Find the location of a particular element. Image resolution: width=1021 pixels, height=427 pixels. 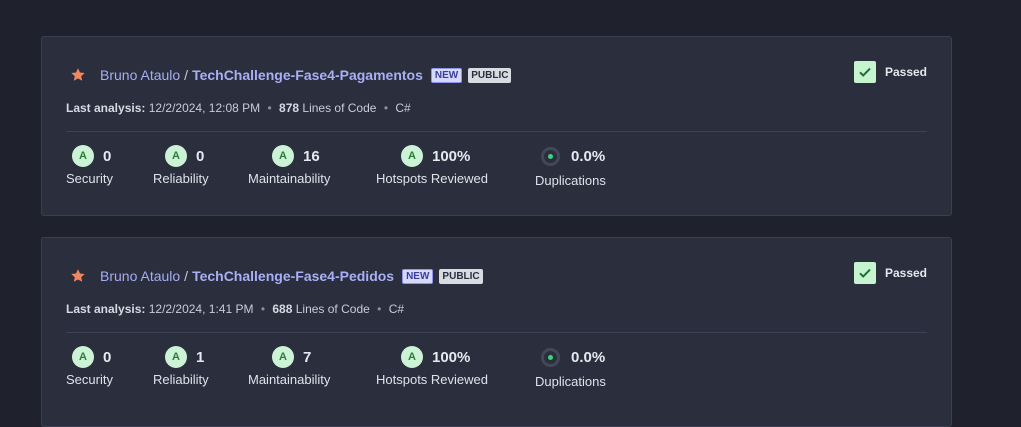

lines-count: 688 is located at coordinates (282, 309).